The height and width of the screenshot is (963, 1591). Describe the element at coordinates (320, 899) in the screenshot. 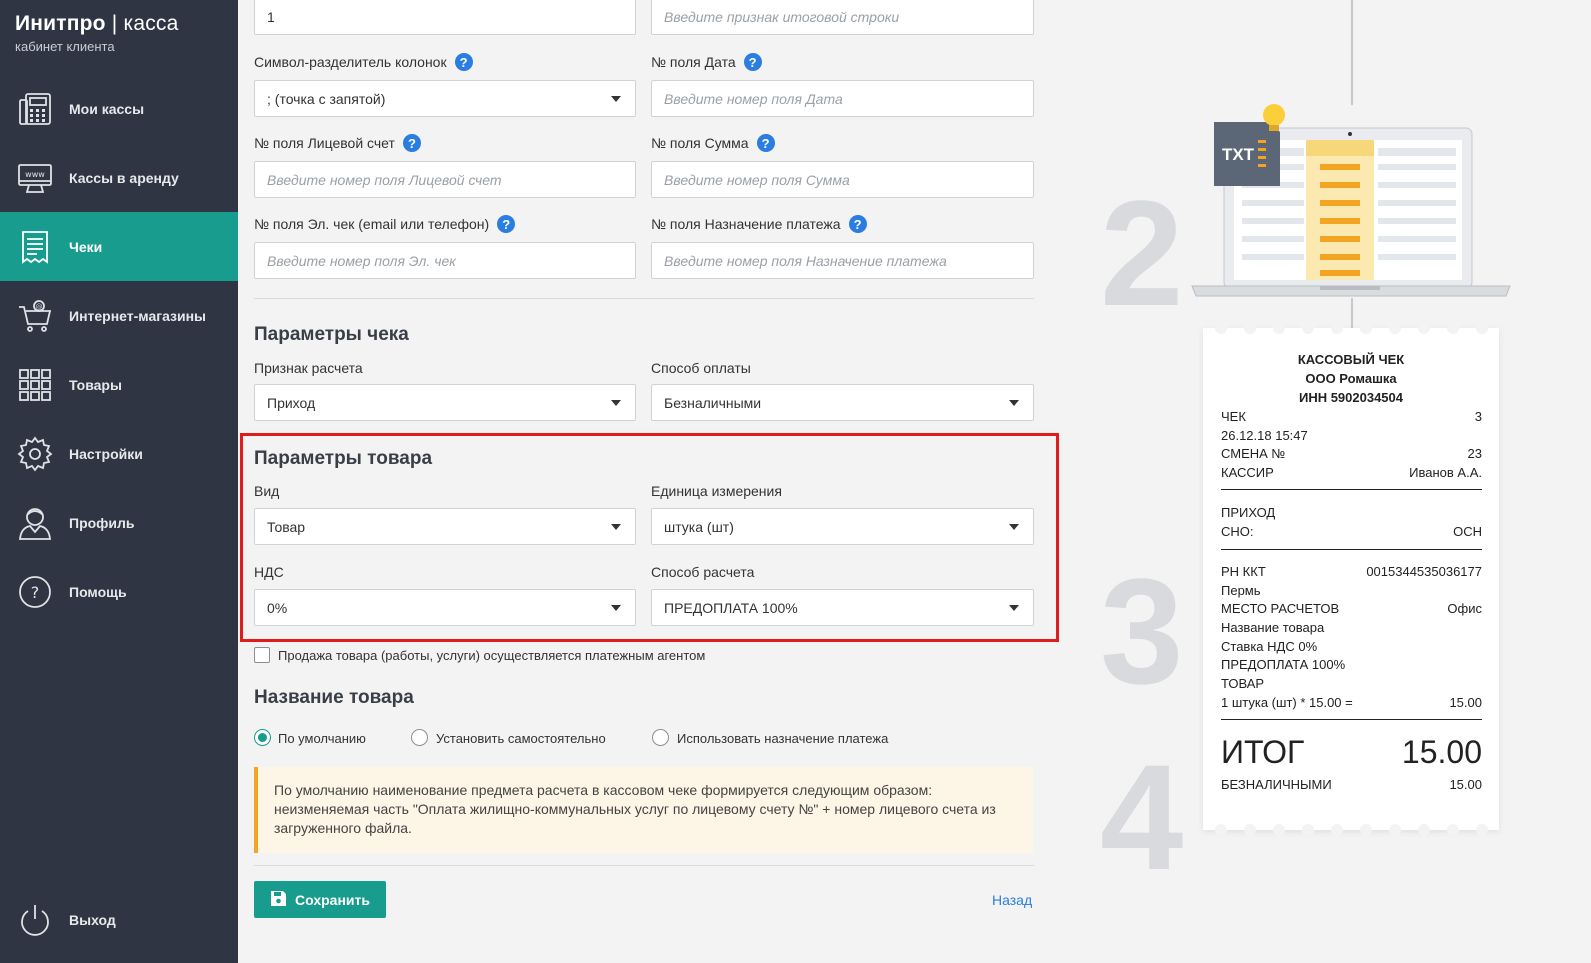

I see `save-button: Сохранить` at that location.